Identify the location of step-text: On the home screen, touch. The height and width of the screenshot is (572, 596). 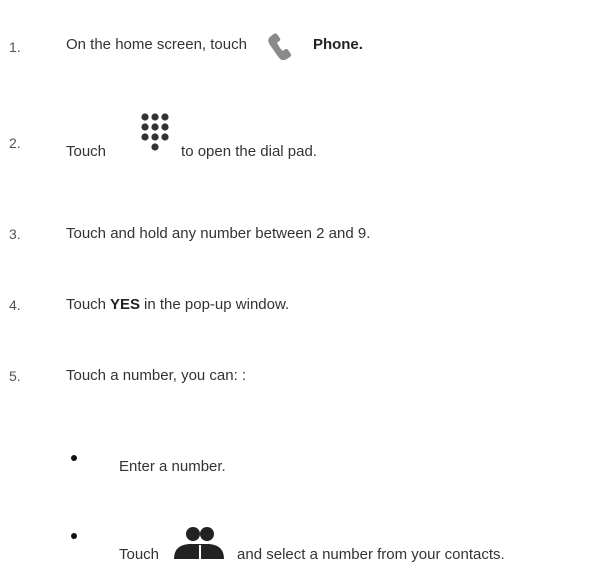
(156, 44).